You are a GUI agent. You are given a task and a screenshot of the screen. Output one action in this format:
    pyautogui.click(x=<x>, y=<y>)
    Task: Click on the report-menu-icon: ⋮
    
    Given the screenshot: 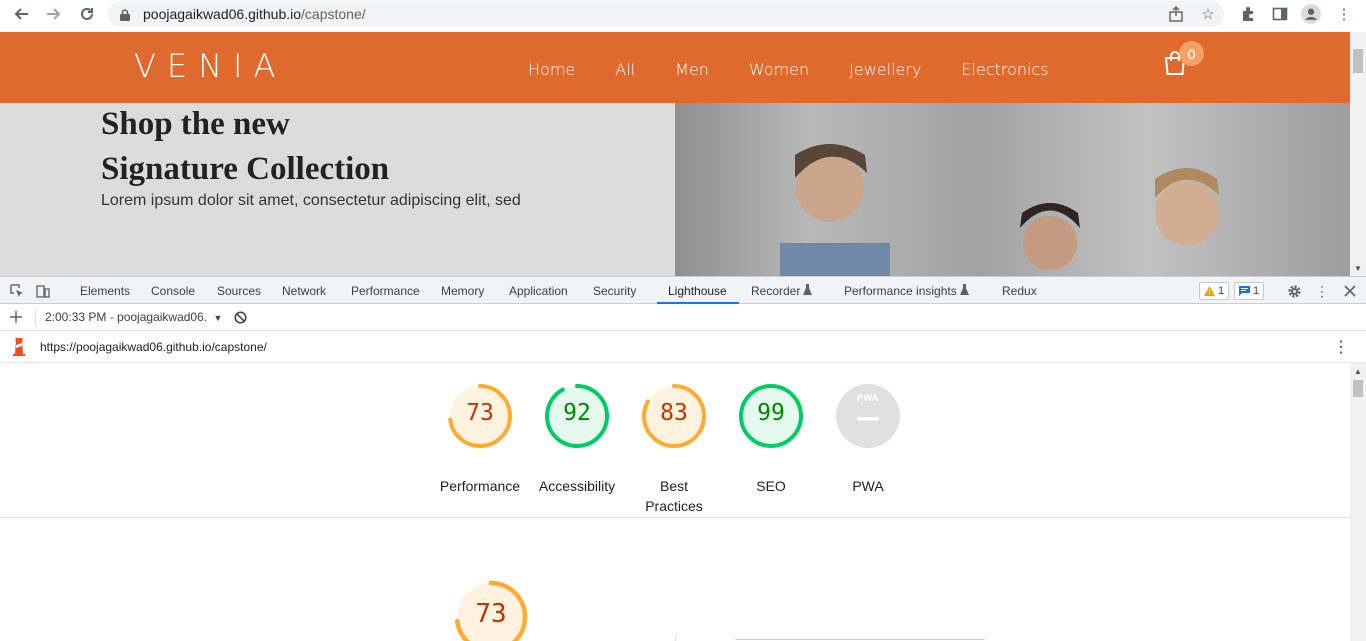 What is the action you would take?
    pyautogui.click(x=1341, y=347)
    